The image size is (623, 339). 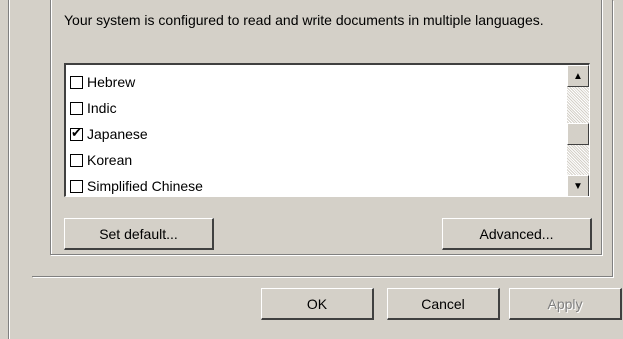 I want to click on simplified-chinese-checkbox, so click(x=76, y=186).